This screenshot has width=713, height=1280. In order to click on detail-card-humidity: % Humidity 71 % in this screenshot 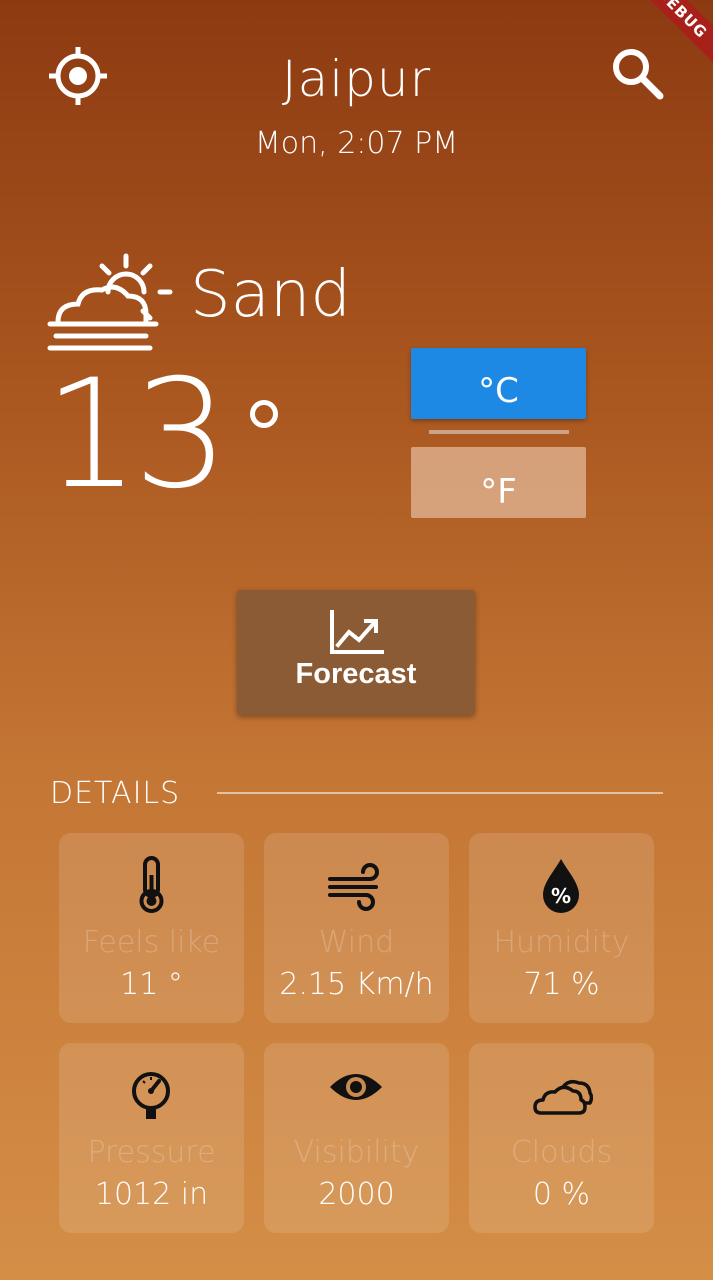, I will do `click(561, 928)`.